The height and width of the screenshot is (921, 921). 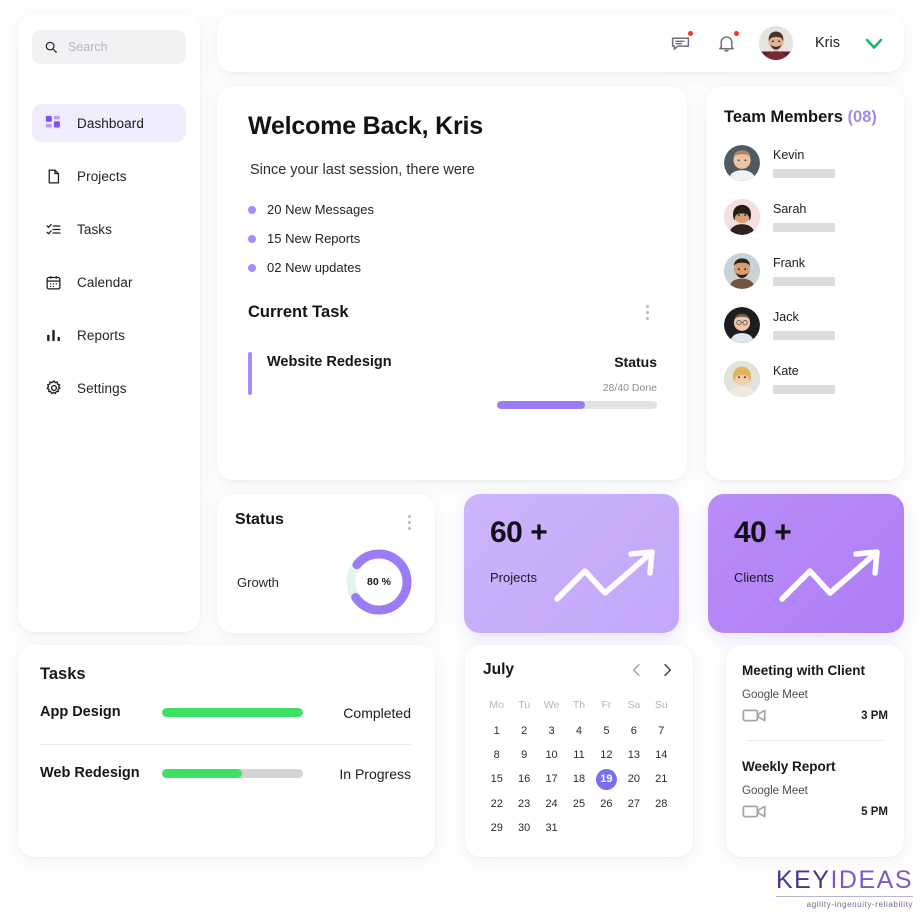 I want to click on sidebar-item-settings: Settings, so click(x=109, y=388).